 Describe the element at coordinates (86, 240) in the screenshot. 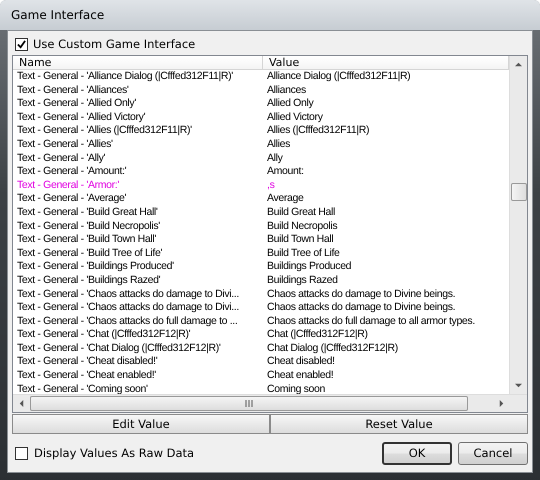

I see `table-cell-text: Text - General - 'Build Town Hall'` at that location.